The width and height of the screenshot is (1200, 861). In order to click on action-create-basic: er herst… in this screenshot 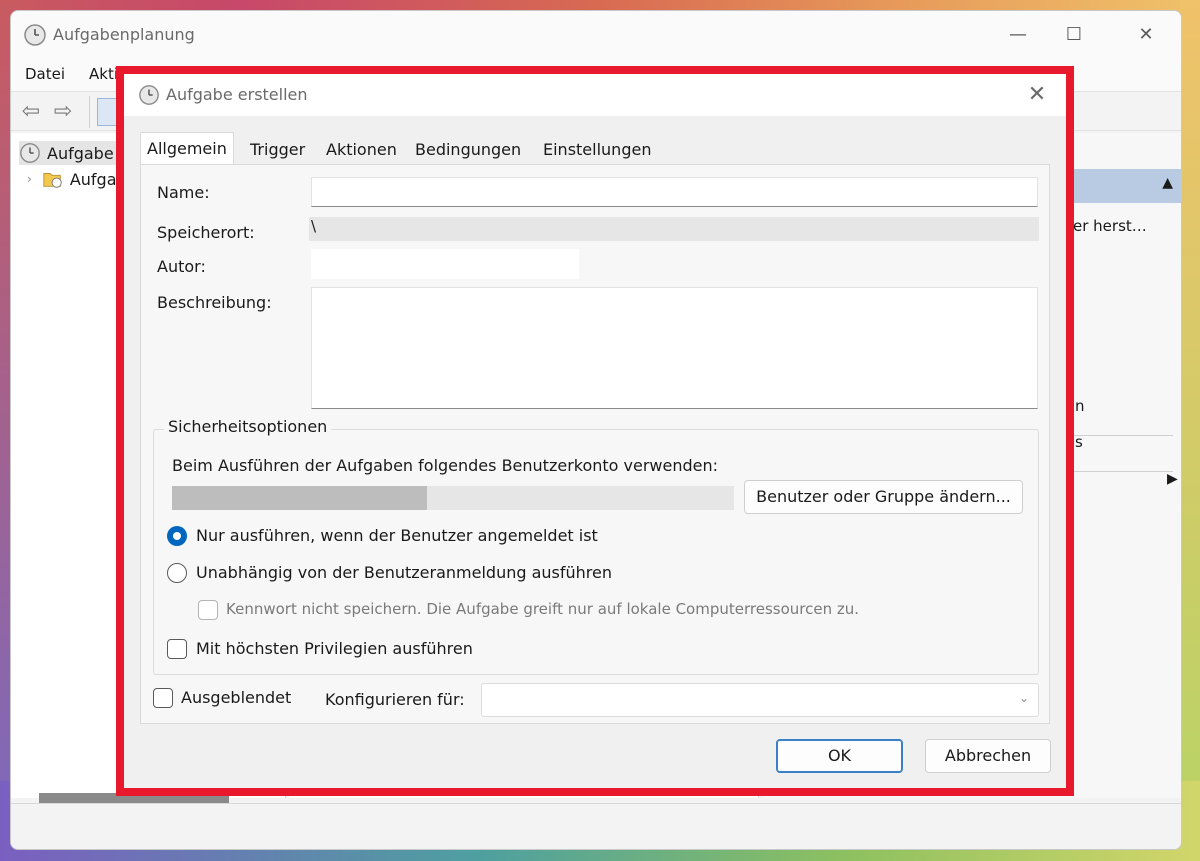, I will do `click(1110, 226)`.